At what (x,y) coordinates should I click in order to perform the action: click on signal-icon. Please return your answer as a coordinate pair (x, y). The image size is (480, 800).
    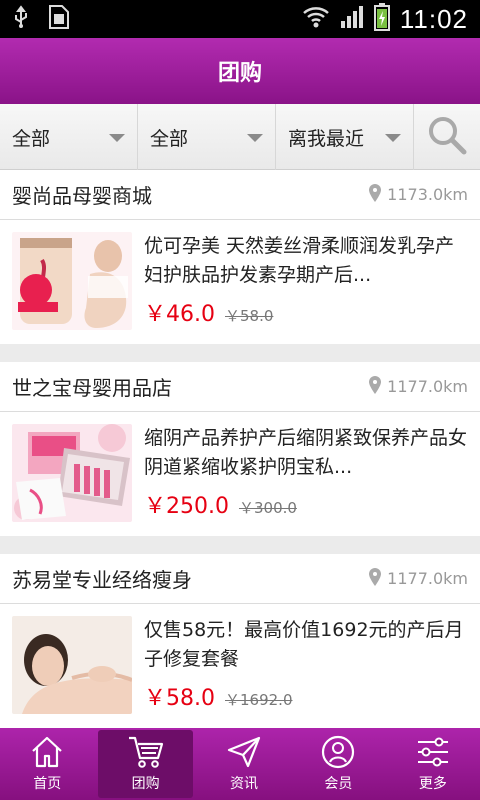
    Looking at the image, I should click on (352, 19).